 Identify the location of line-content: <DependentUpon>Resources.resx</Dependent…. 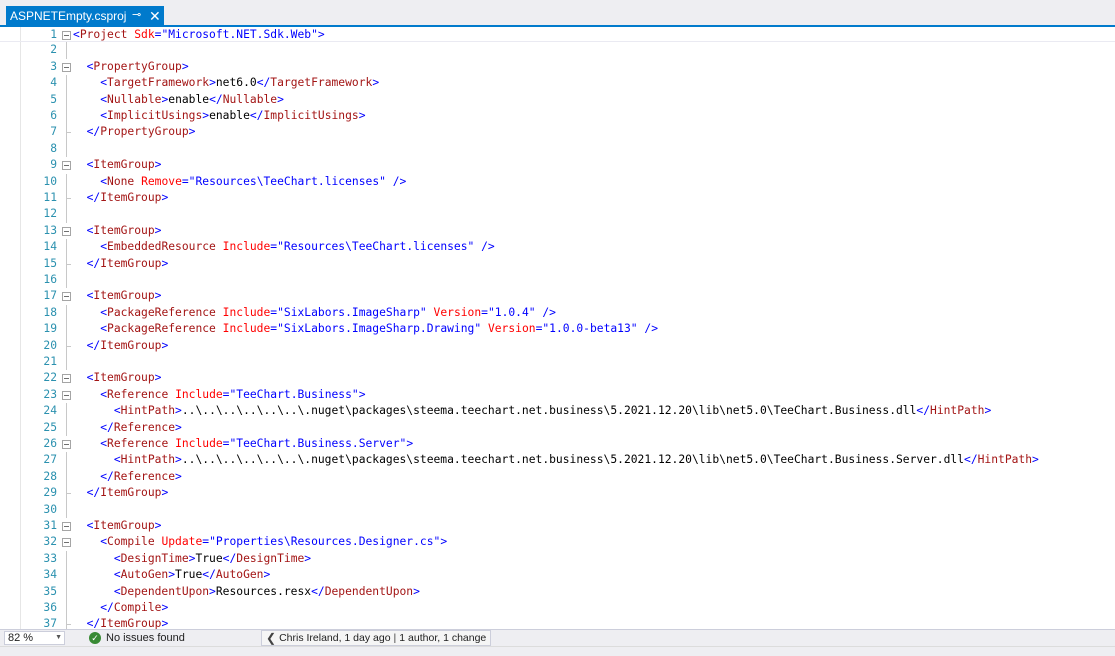
(246, 592).